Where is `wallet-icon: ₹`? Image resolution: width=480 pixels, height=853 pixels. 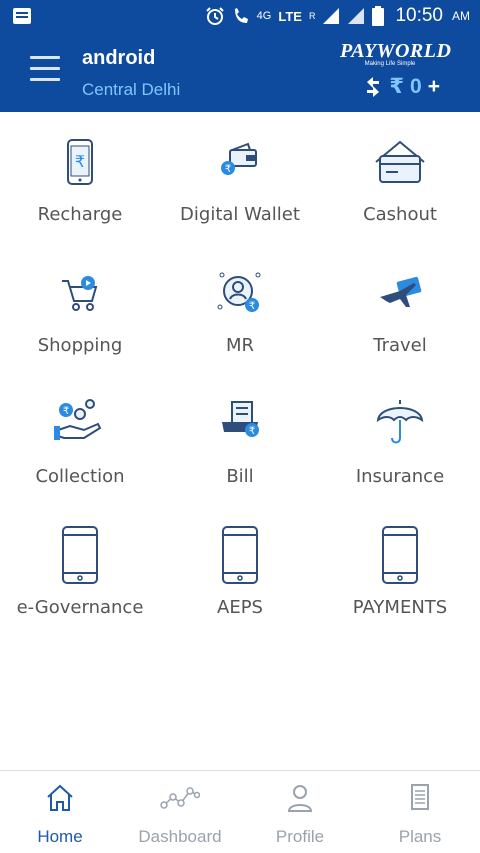
wallet-icon: ₹ is located at coordinates (239, 158).